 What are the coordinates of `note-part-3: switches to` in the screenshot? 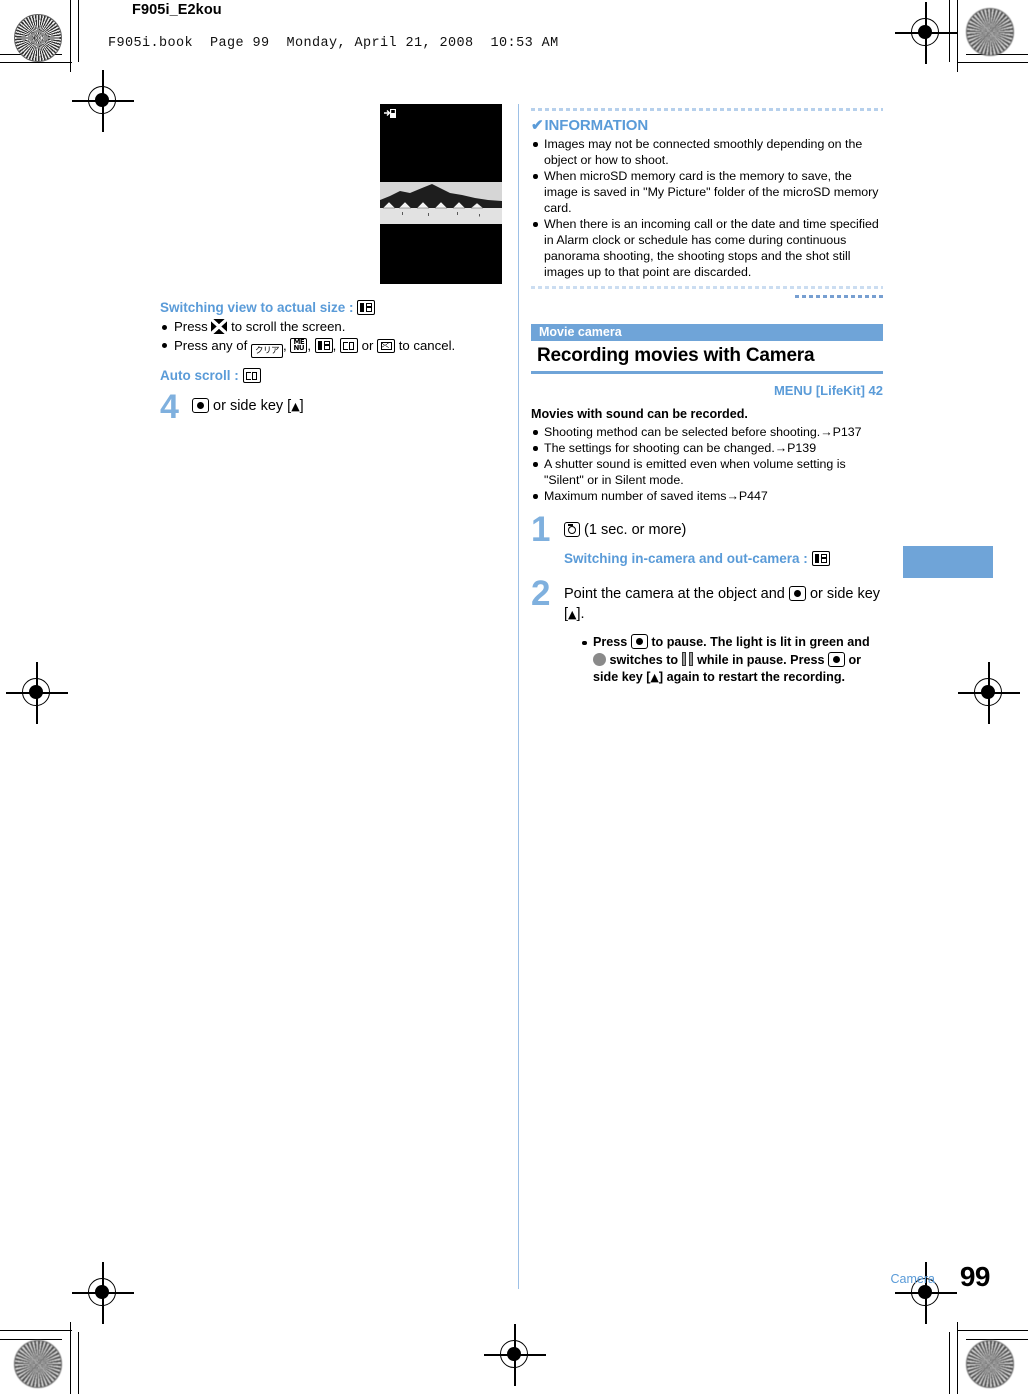 It's located at (644, 659).